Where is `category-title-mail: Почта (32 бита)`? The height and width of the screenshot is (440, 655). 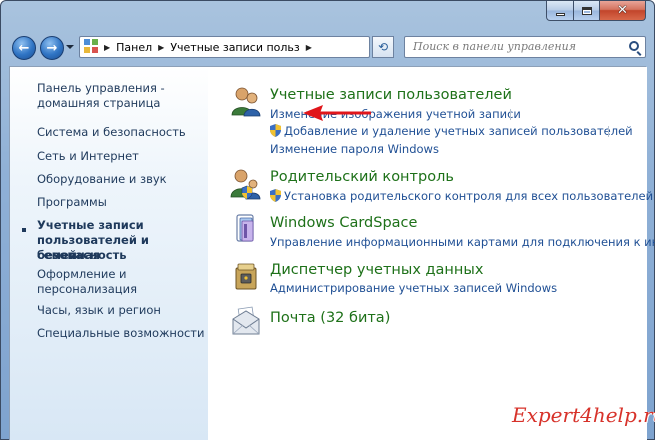 category-title-mail: Почта (32 бита) is located at coordinates (330, 318).